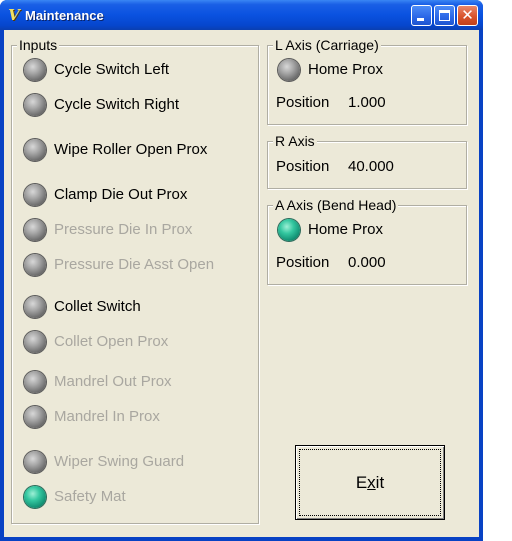  What do you see at coordinates (113, 381) in the screenshot?
I see `input-label: Mandrel Out Prox` at bounding box center [113, 381].